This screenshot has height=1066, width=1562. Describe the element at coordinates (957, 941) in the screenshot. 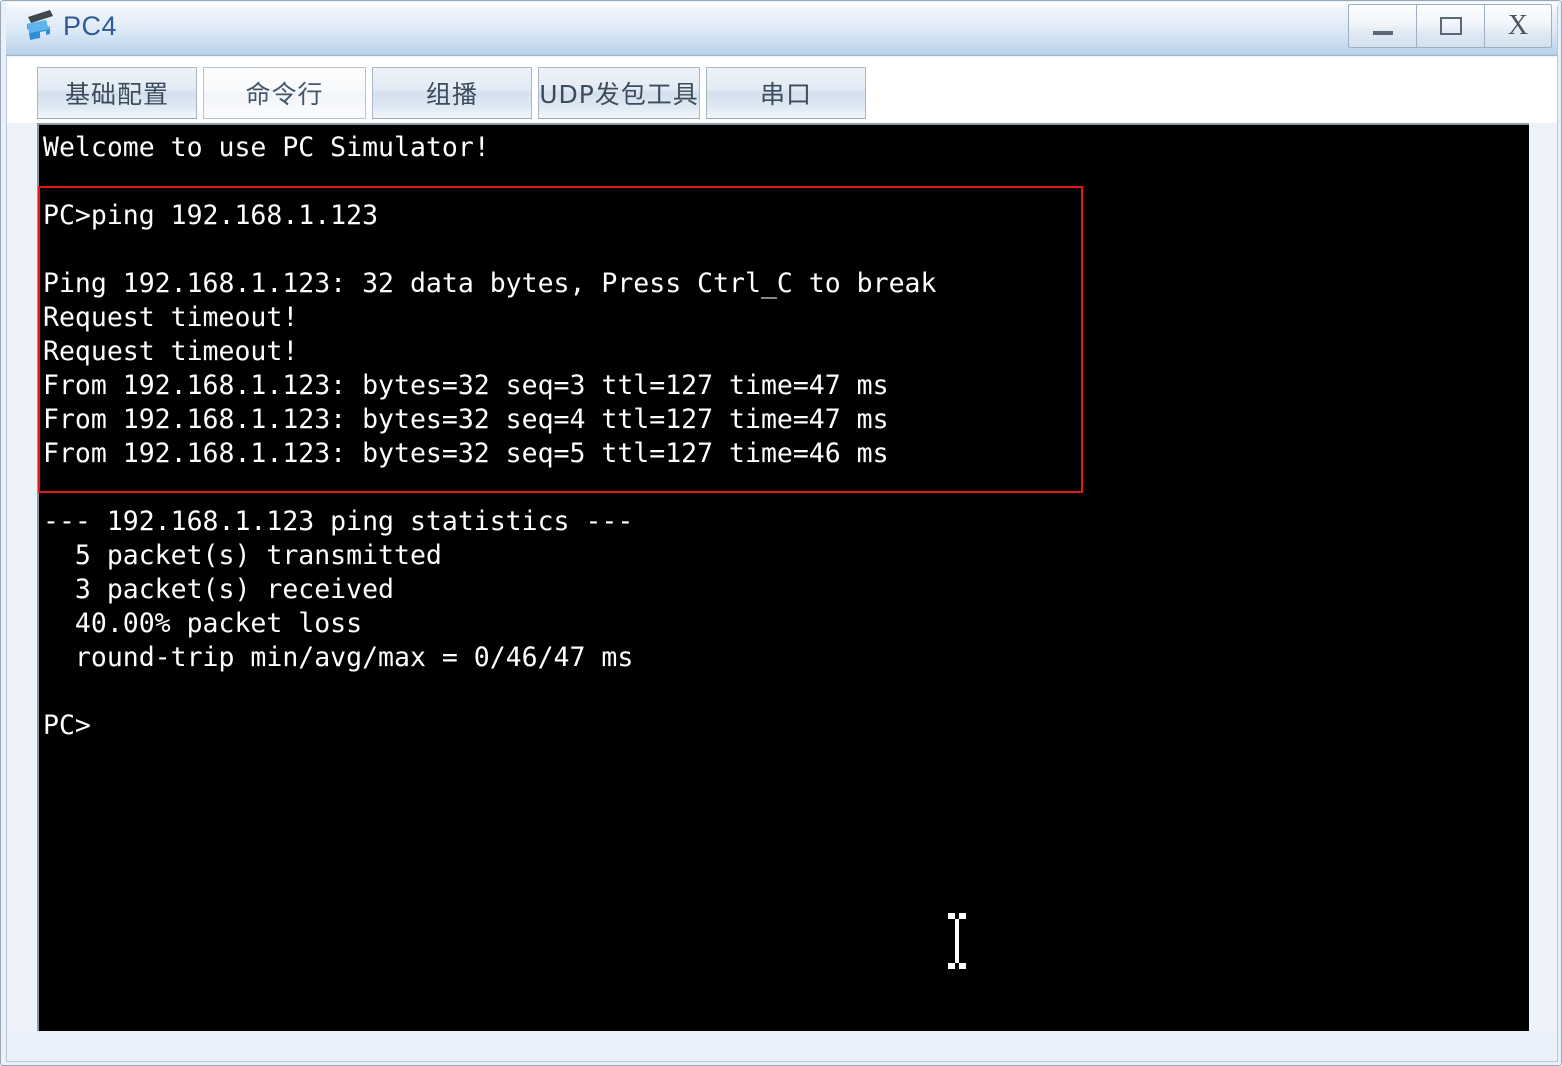

I see `text-ibeam-cursor` at that location.